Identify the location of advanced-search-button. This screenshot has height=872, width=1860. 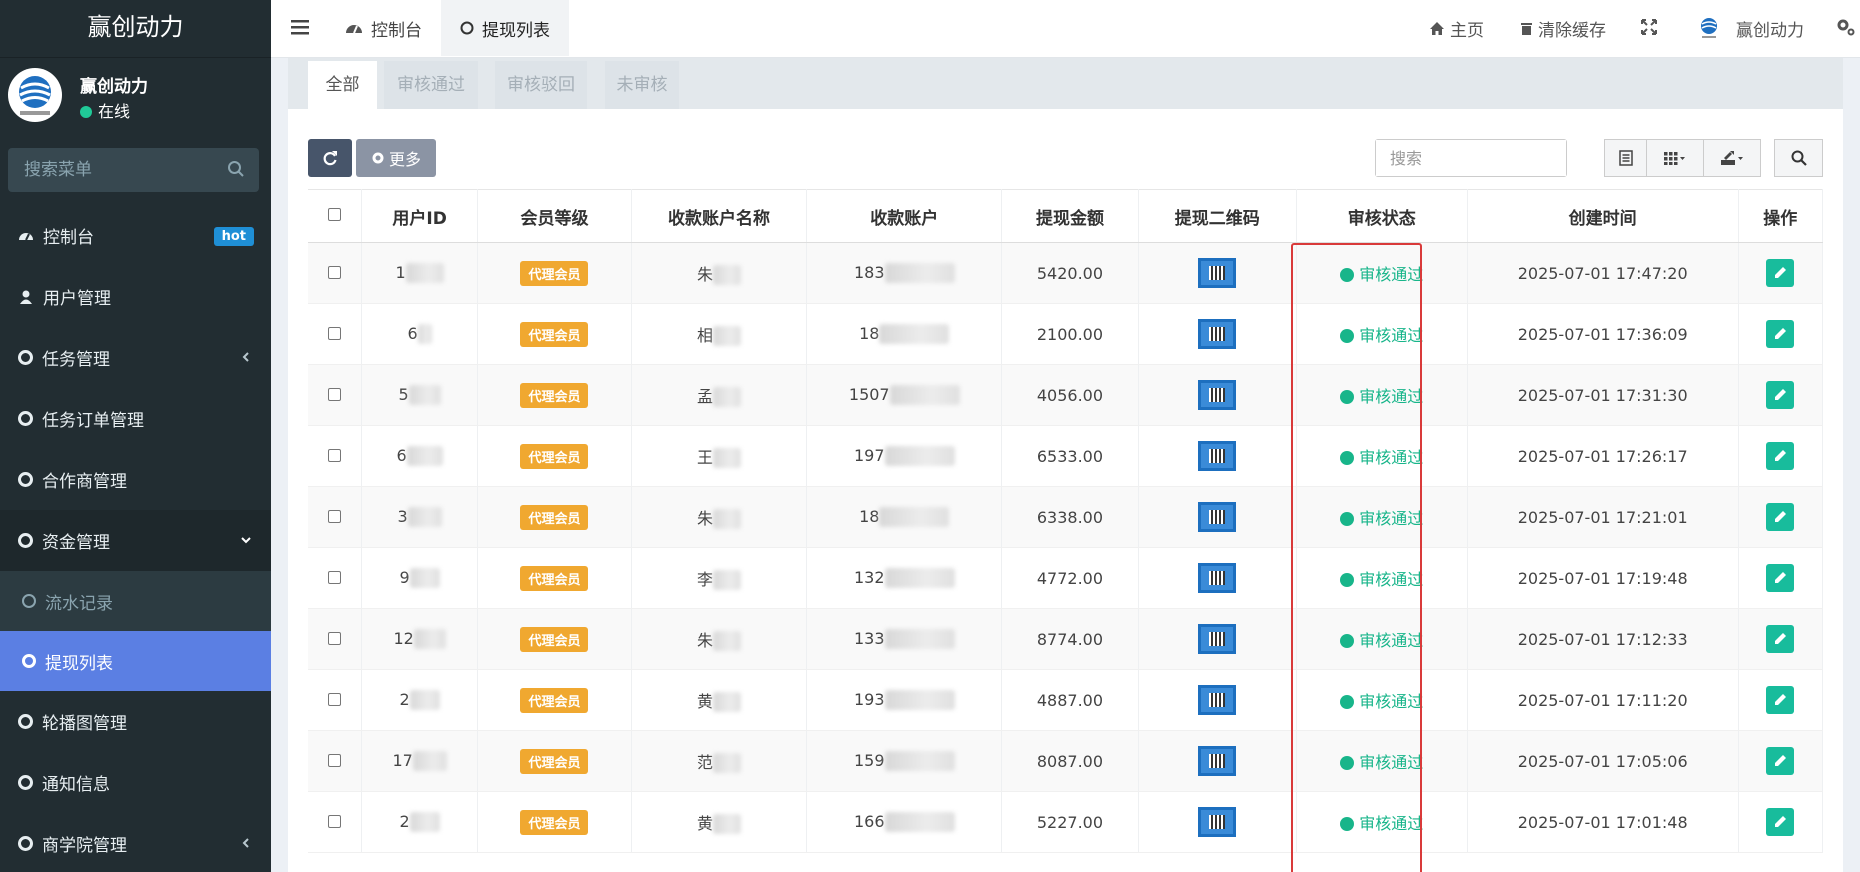
(1798, 158).